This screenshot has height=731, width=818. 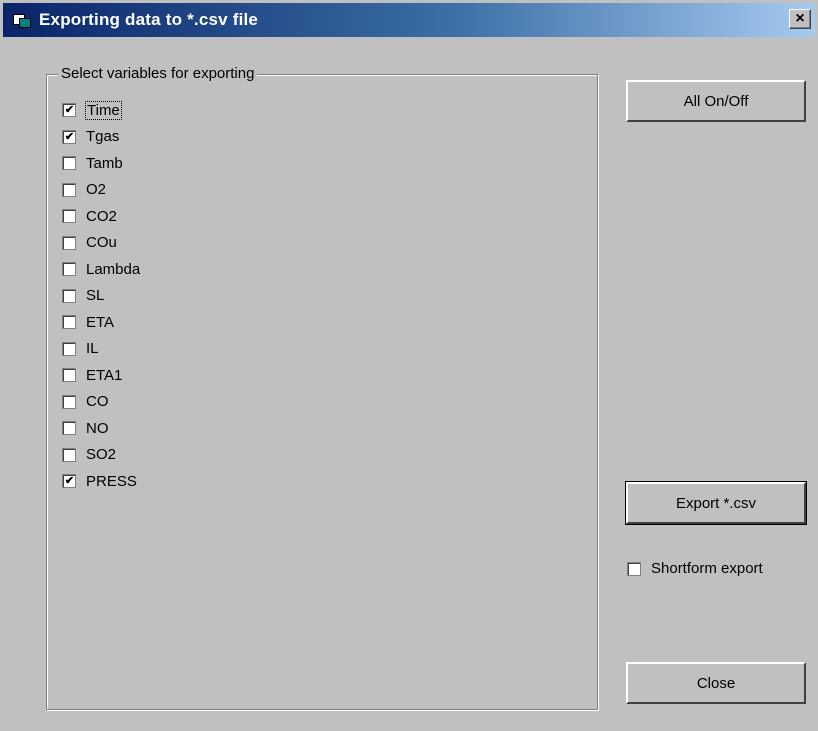 I want to click on variable-checkbox-co2: CO2, so click(x=101, y=216).